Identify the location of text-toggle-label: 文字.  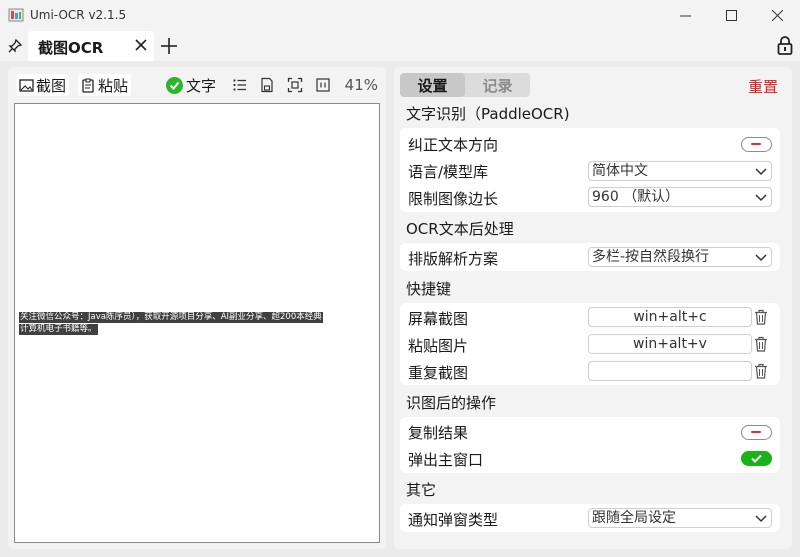
(201, 86).